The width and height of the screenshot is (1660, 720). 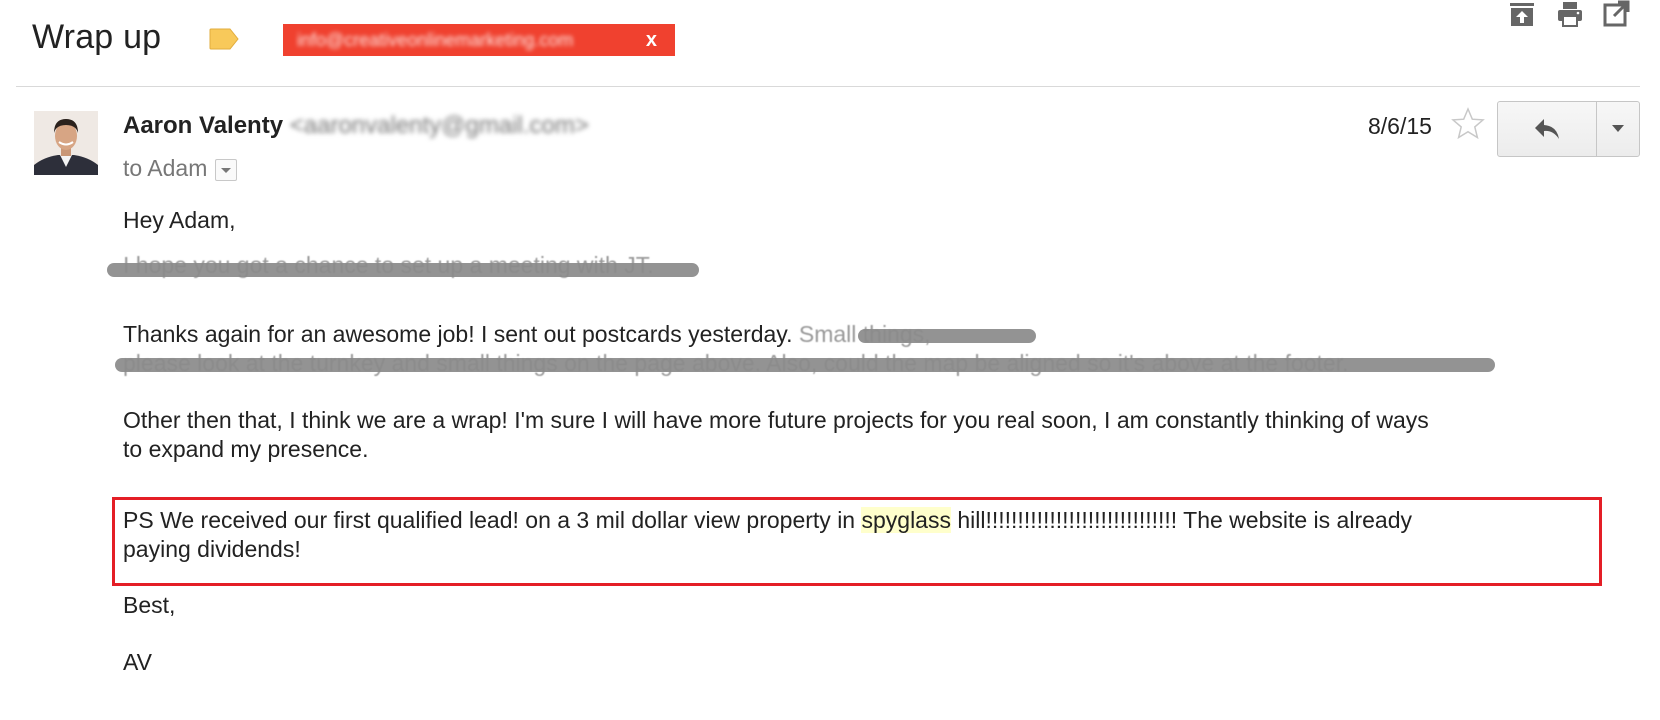 What do you see at coordinates (246, 449) in the screenshot?
I see `closing-paragraph-line-2: to expand my presence.` at bounding box center [246, 449].